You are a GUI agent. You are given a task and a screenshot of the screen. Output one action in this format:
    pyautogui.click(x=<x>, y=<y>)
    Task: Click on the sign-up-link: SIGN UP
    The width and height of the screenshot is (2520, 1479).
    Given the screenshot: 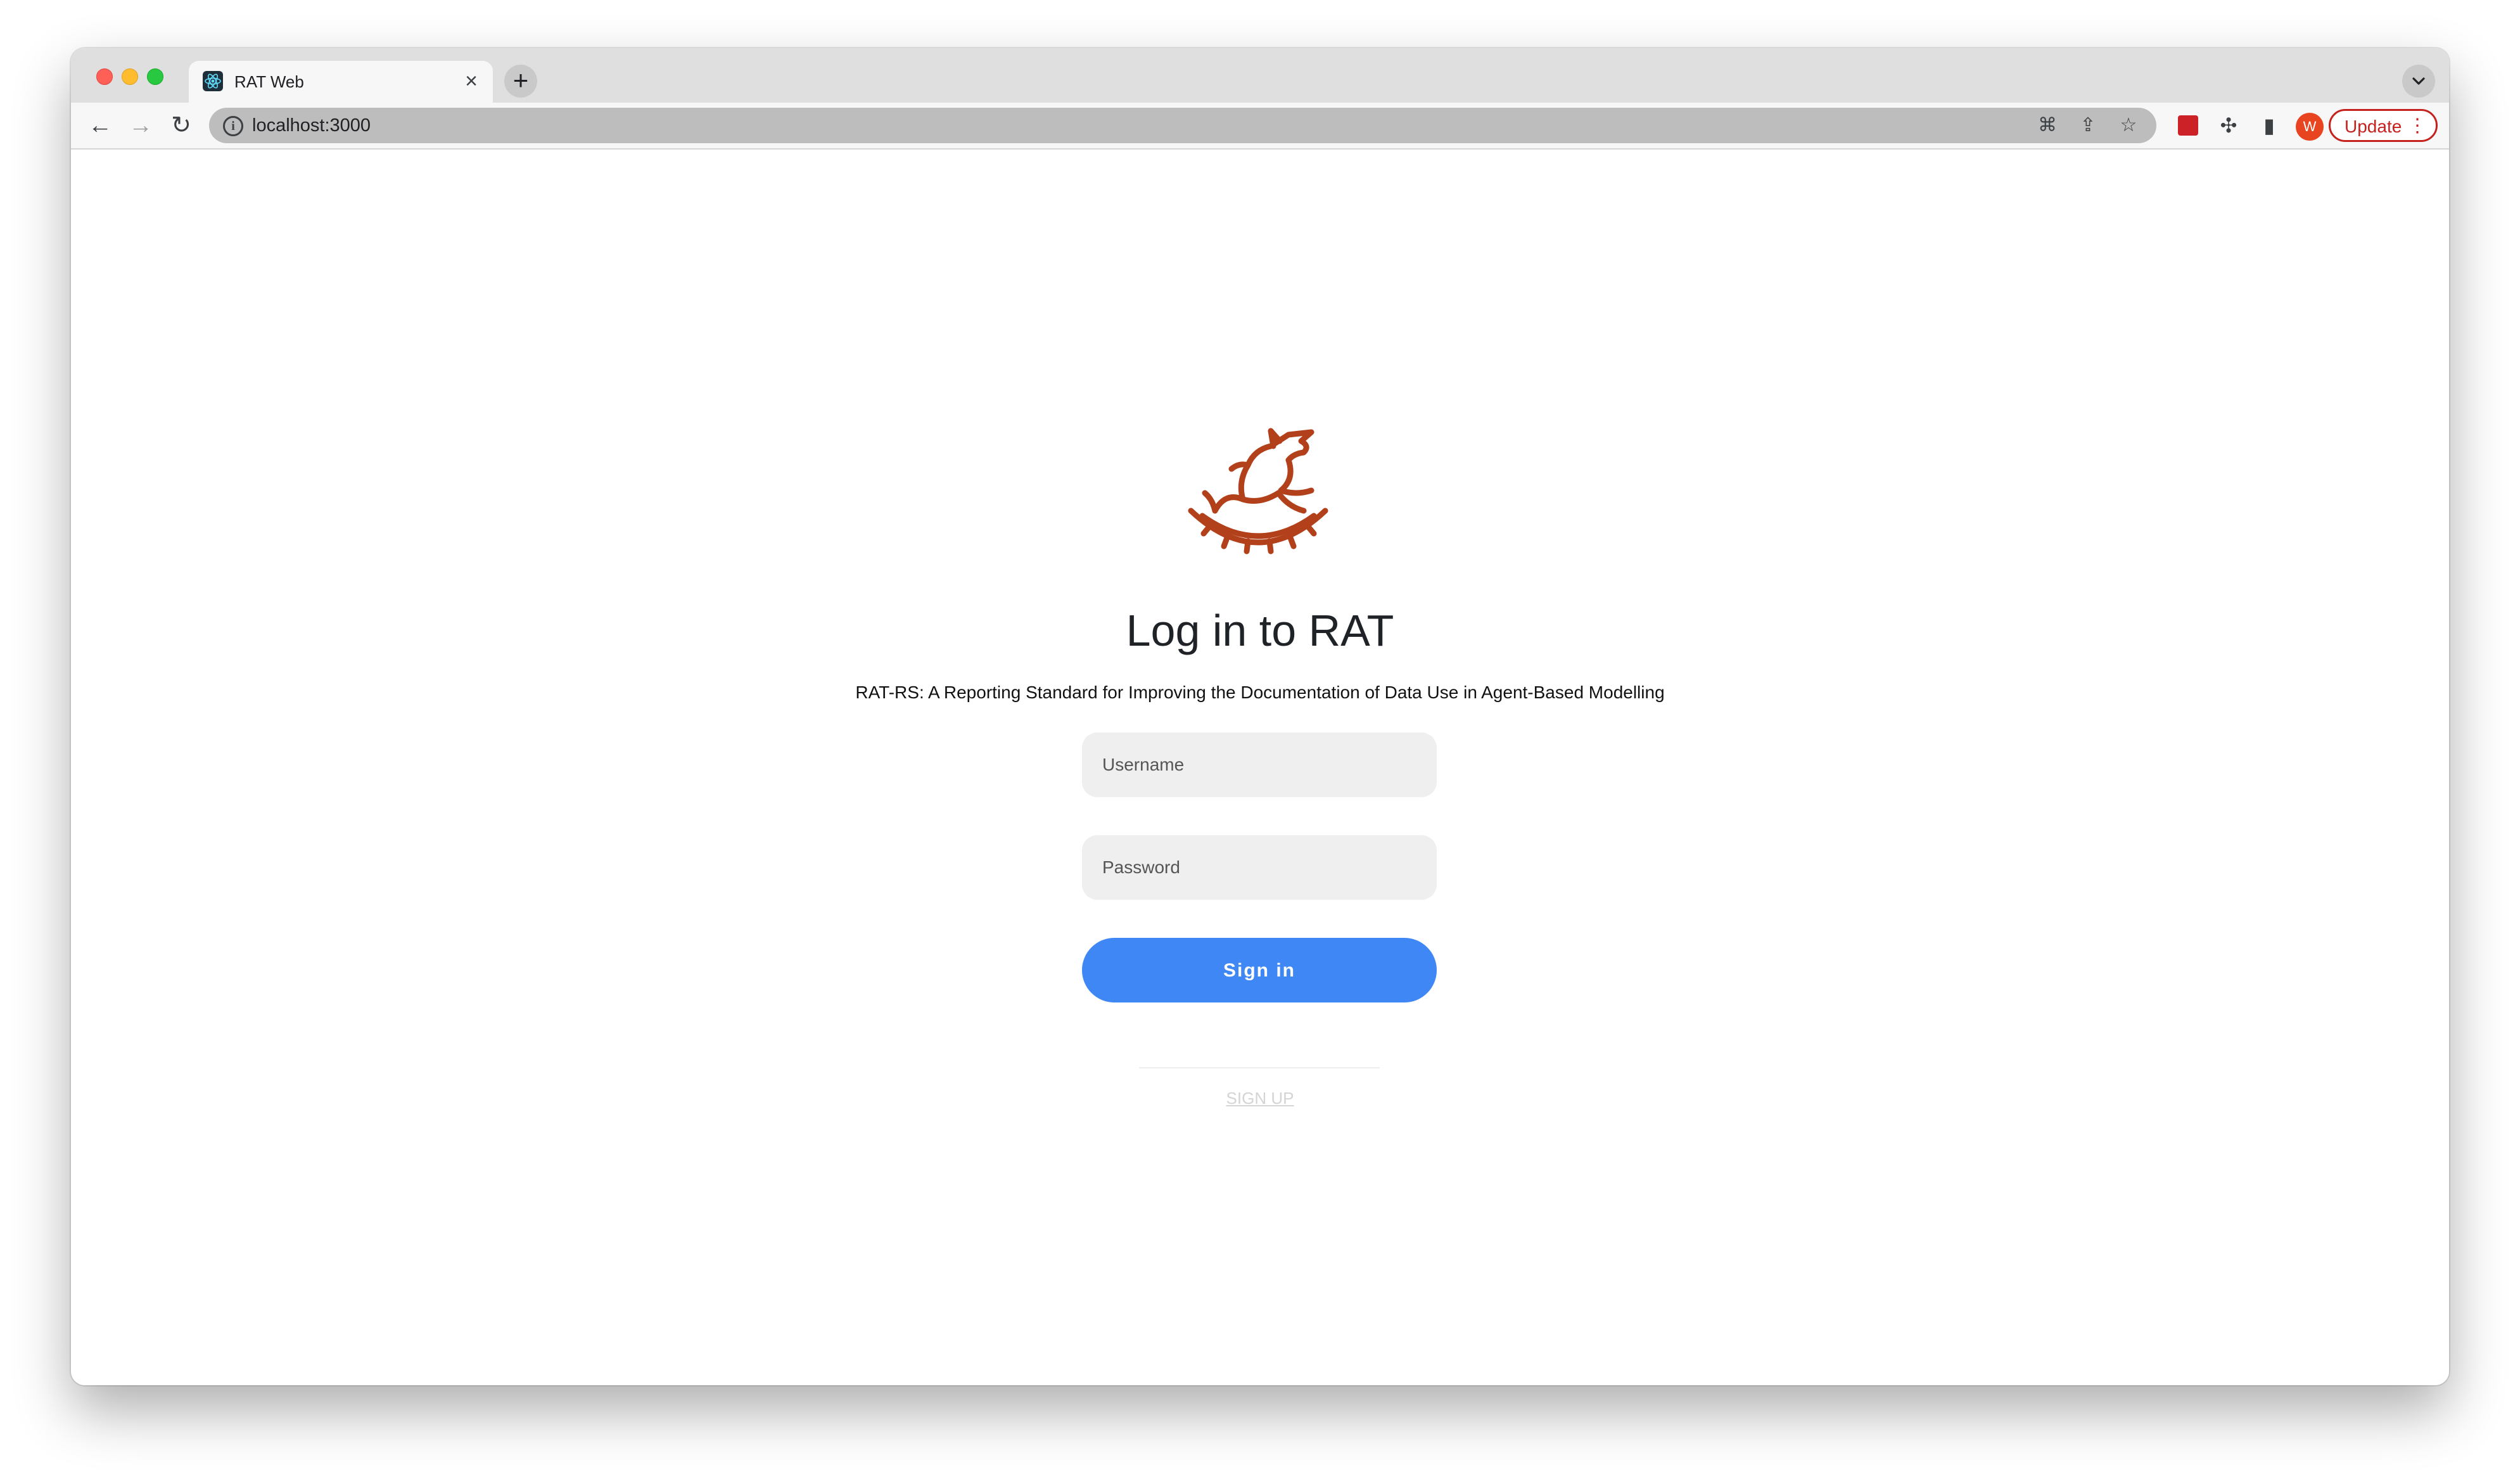 What is the action you would take?
    pyautogui.click(x=1260, y=1098)
    